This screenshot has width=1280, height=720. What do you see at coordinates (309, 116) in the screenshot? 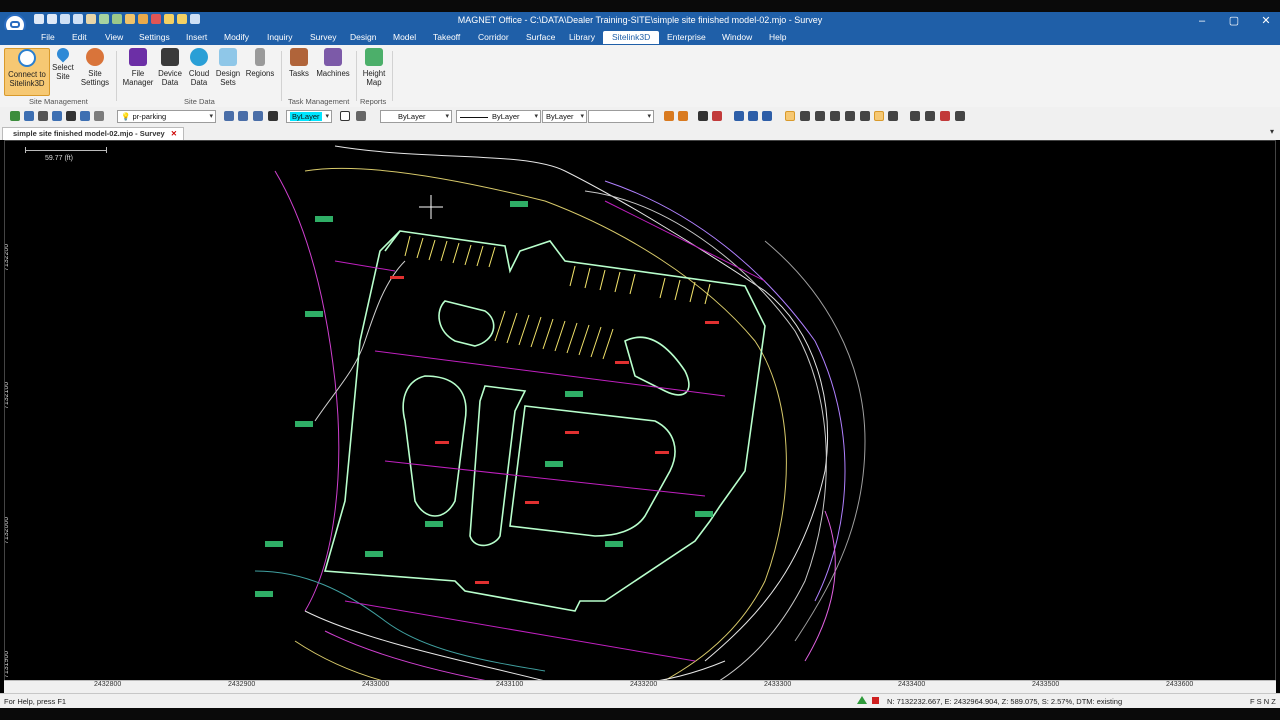
I see `color-combo: ByLayer ▾` at bounding box center [309, 116].